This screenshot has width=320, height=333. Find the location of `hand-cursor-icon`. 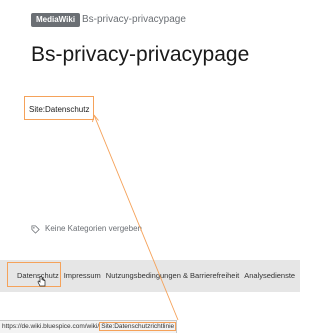

hand-cursor-icon is located at coordinates (41, 281).